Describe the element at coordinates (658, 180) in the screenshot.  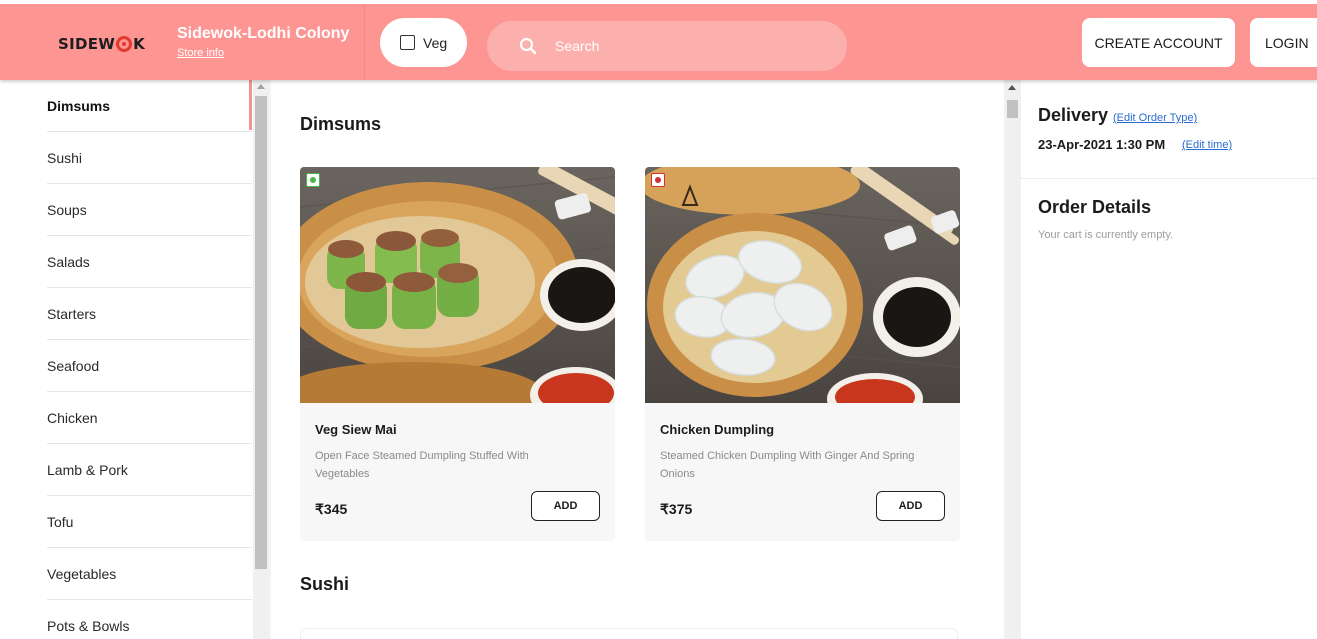
I see `non-veg-indicator-icon` at that location.